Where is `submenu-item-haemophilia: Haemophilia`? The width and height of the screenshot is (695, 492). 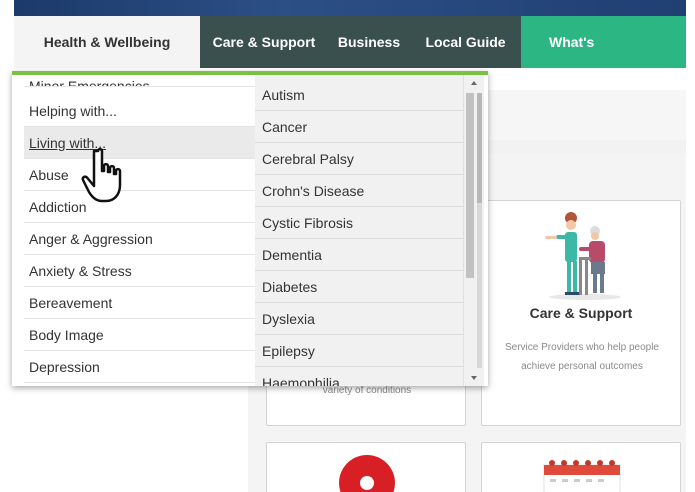
submenu-item-haemophilia: Haemophilia is located at coordinates (359, 377).